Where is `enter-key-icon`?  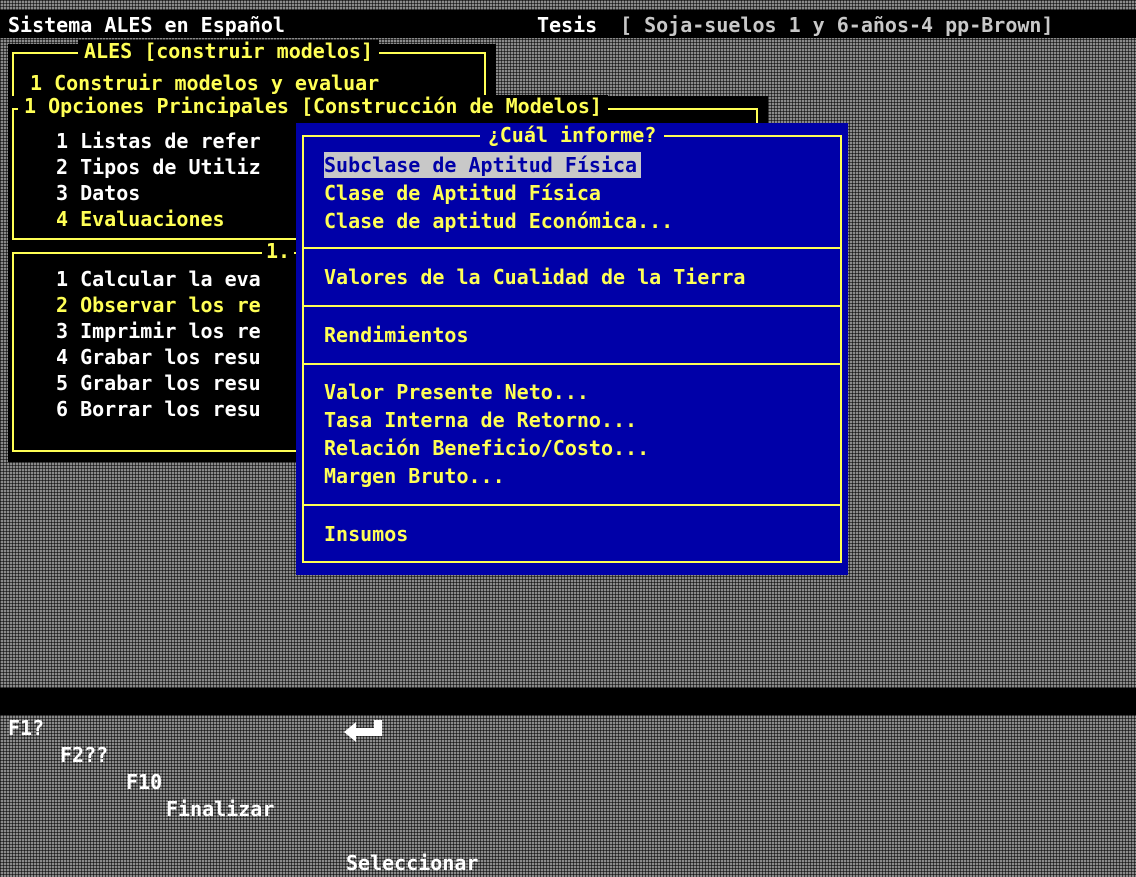
enter-key-icon is located at coordinates (343, 728).